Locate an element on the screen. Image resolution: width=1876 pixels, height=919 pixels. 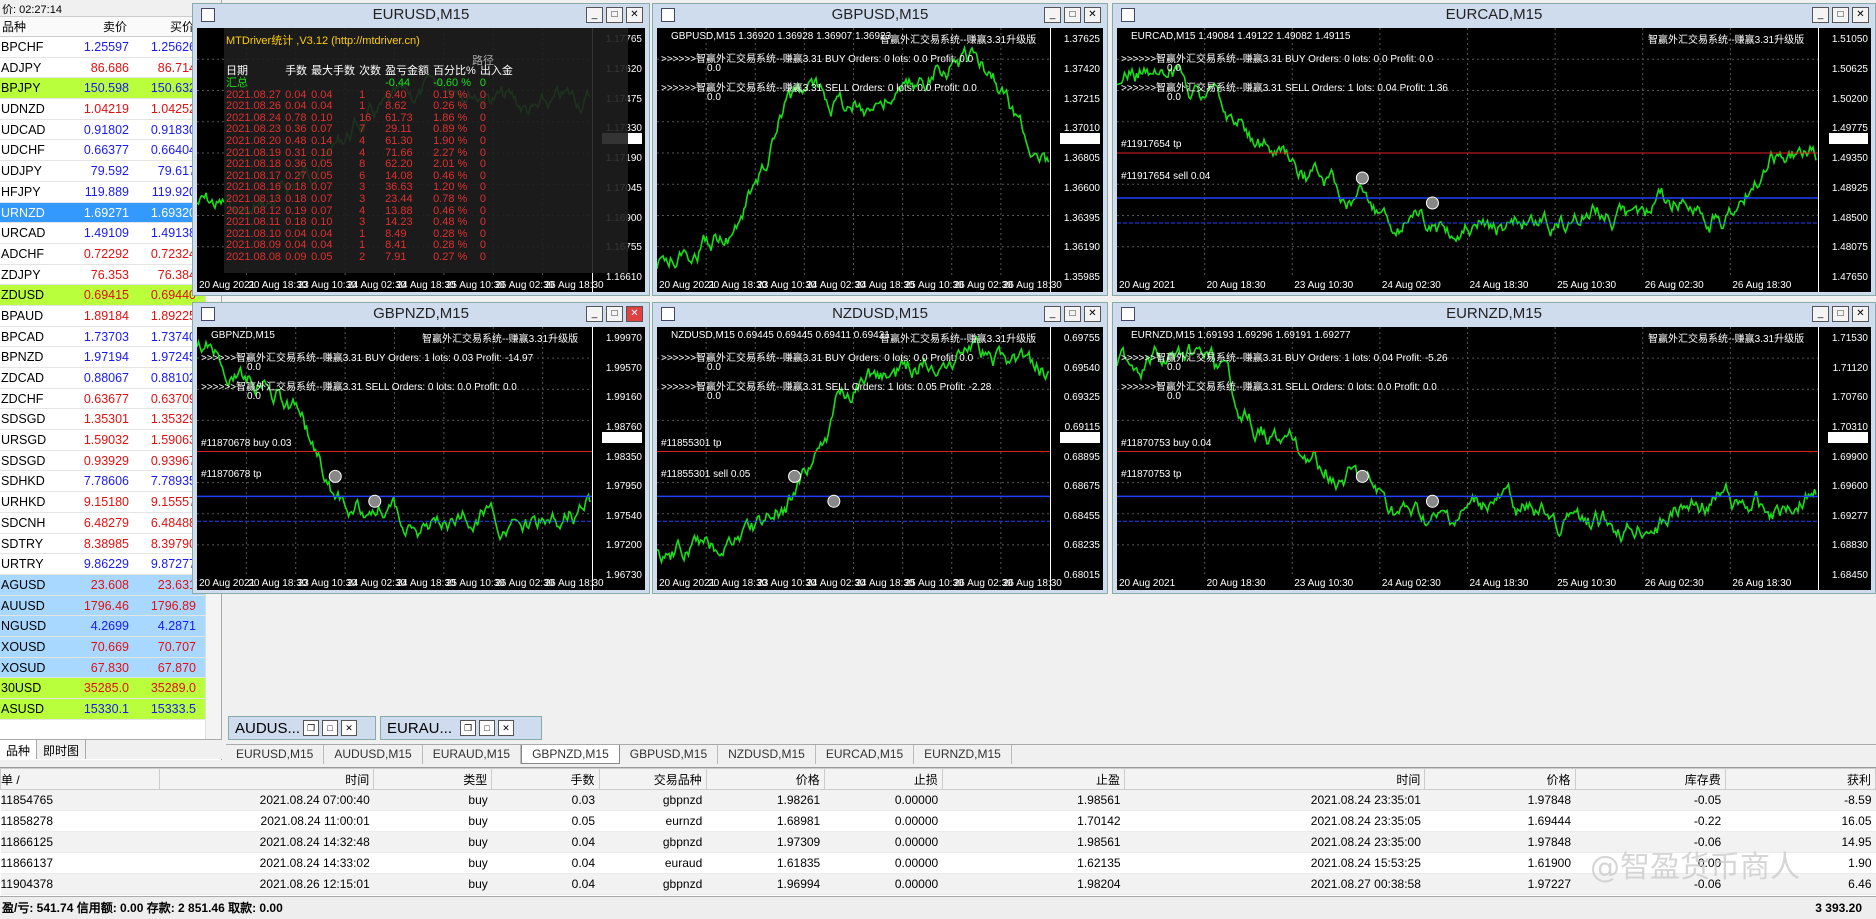
minimized-window-euraud: EURAU... ❐ □ ✕ is located at coordinates (461, 728).